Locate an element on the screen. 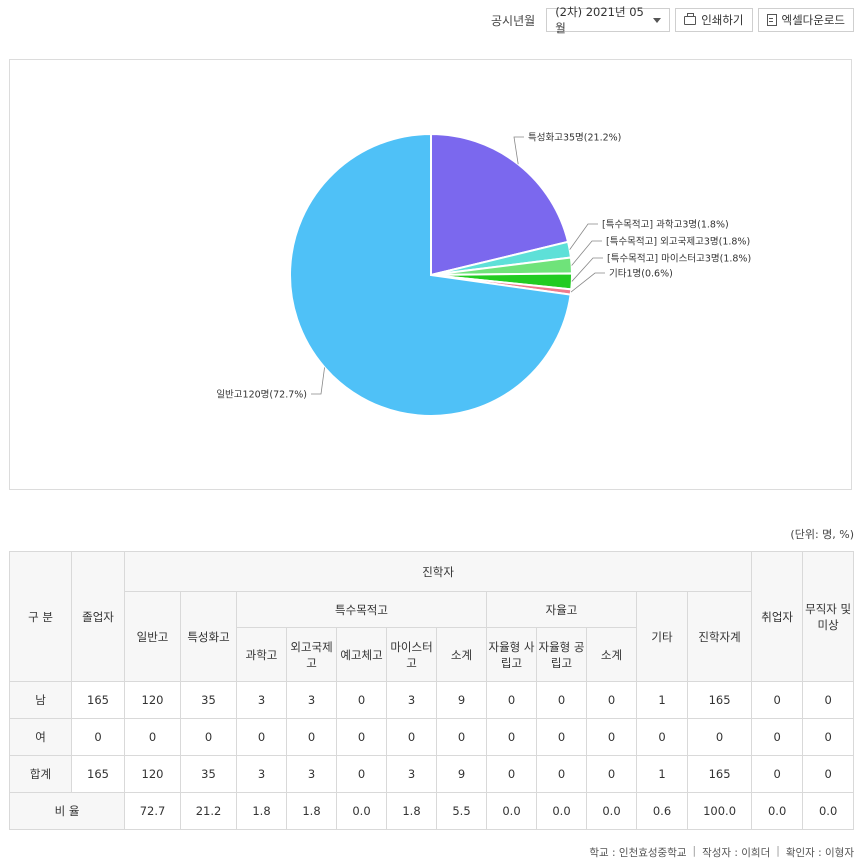 This screenshot has width=863, height=866. slice-label: 기타1명(0.6%) is located at coordinates (641, 274).